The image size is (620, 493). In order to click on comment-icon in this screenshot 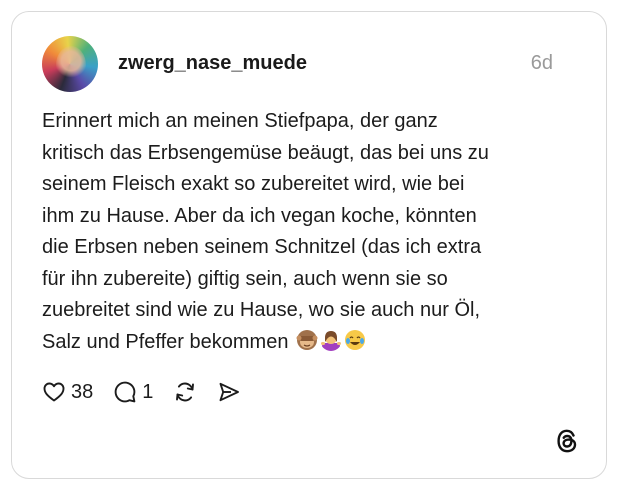, I will do `click(125, 392)`.